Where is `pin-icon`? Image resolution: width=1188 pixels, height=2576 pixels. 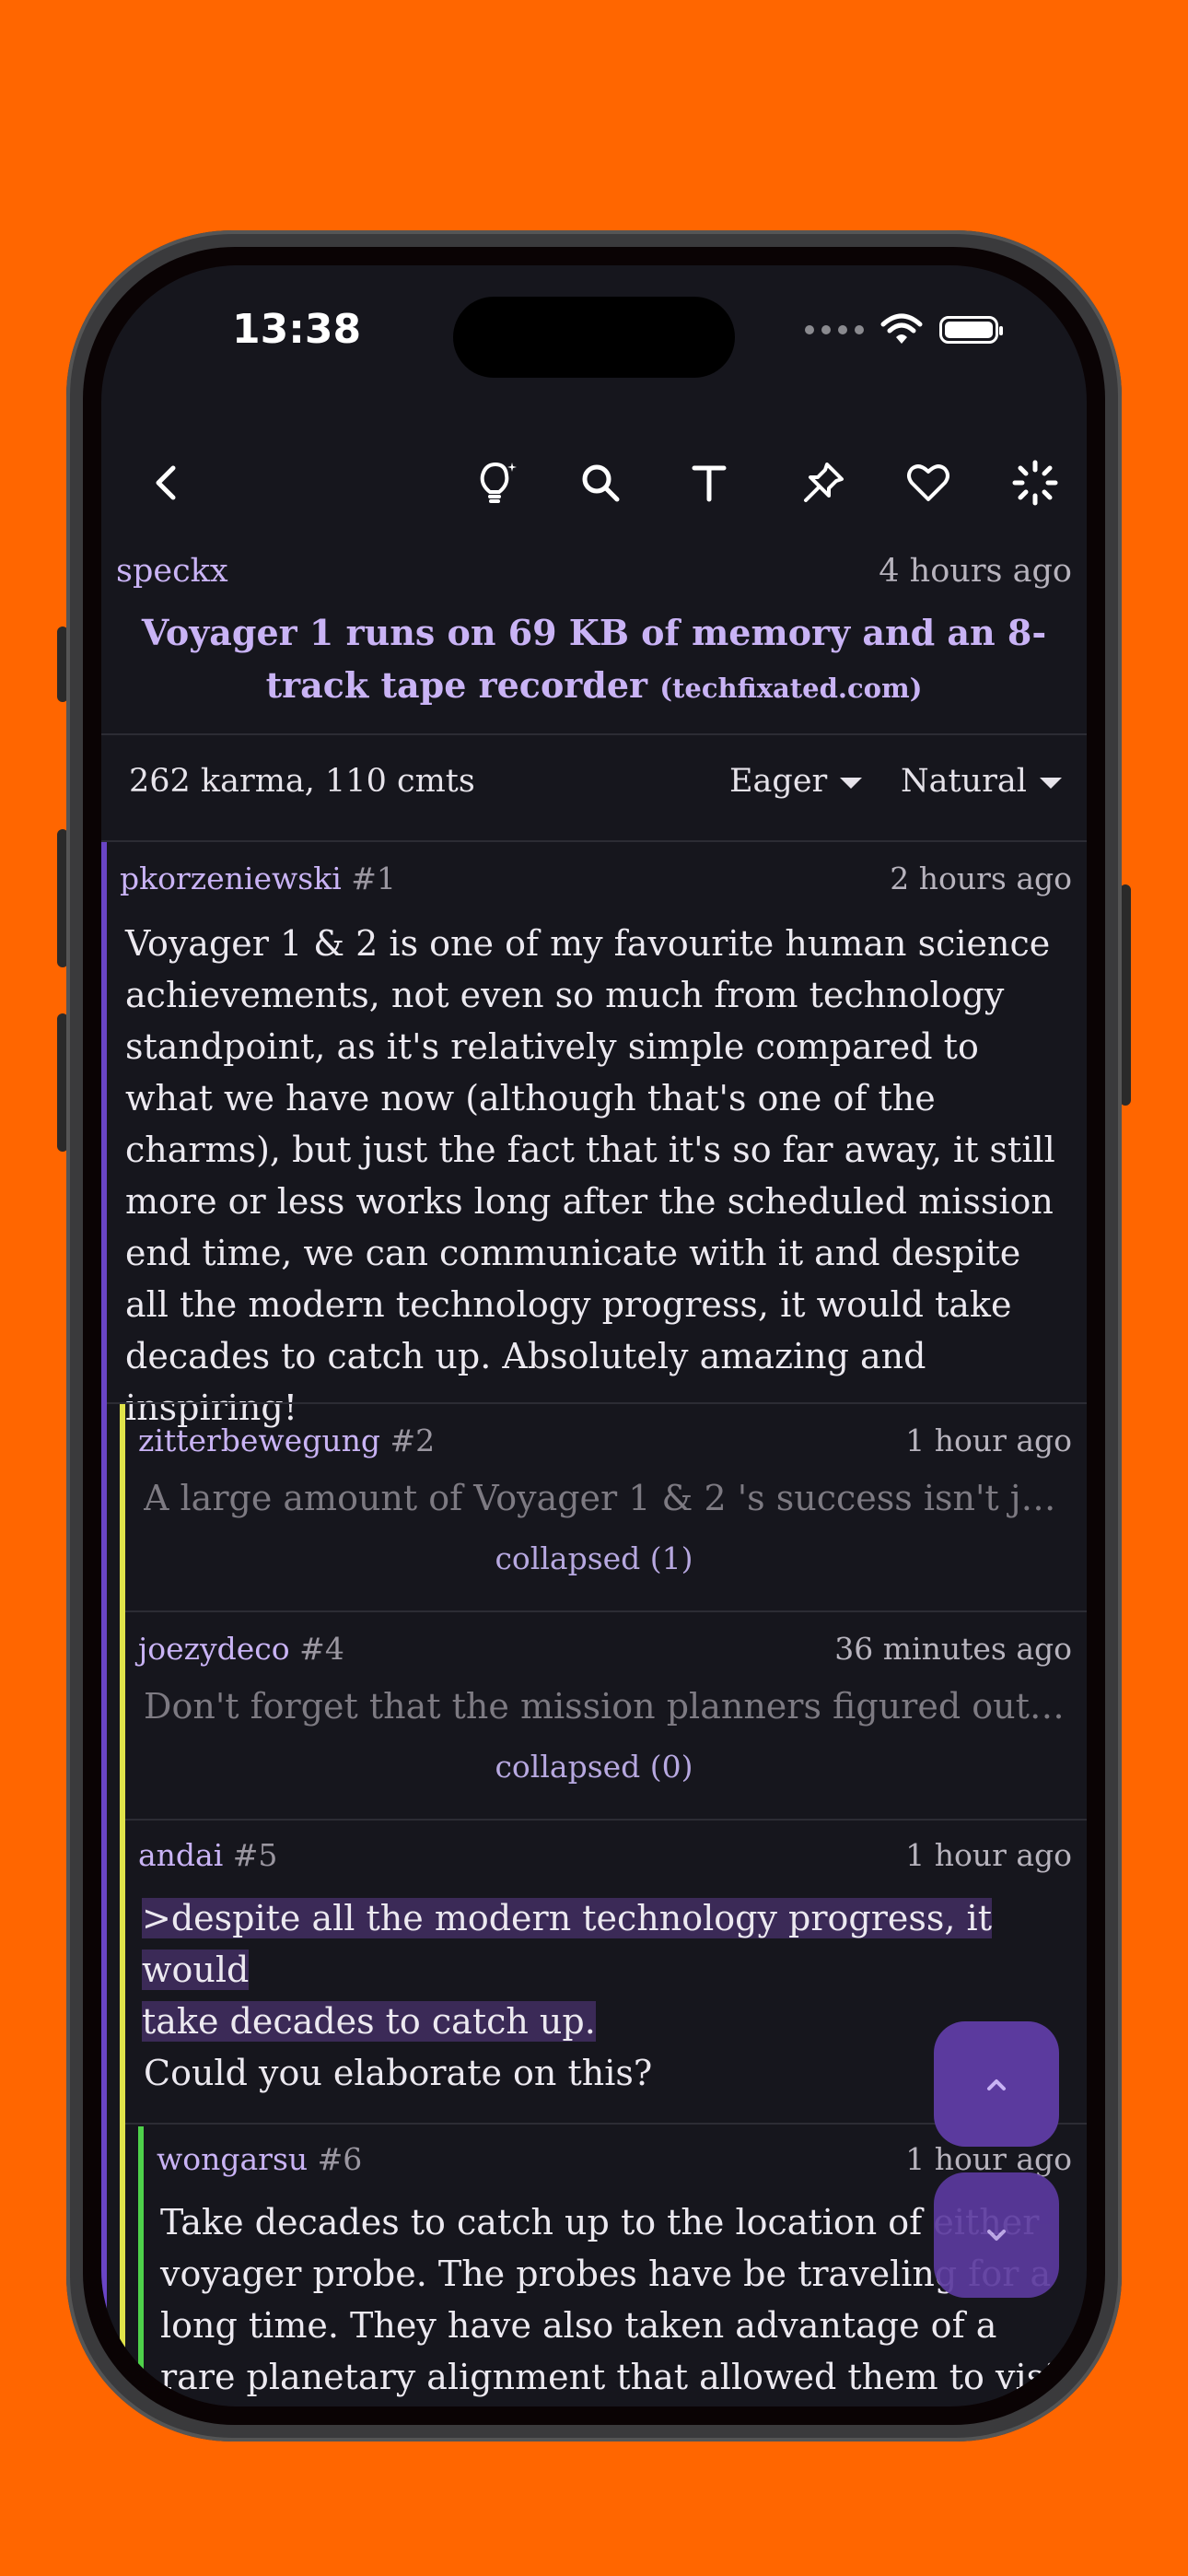 pin-icon is located at coordinates (823, 482).